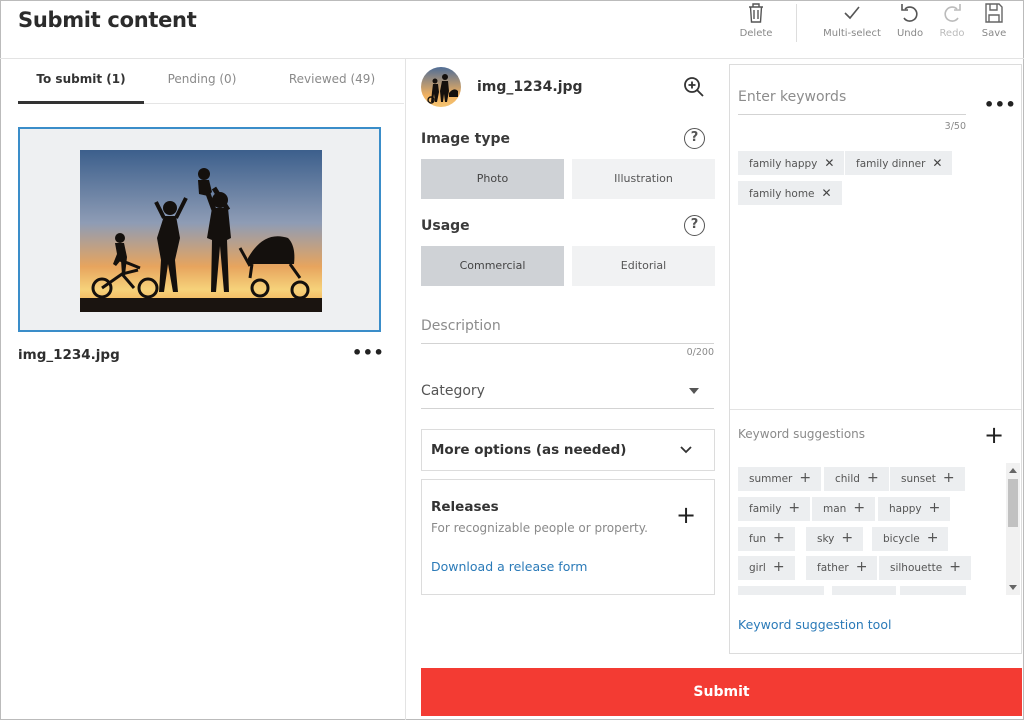  I want to click on scrollbar-thumb, so click(1013, 503).